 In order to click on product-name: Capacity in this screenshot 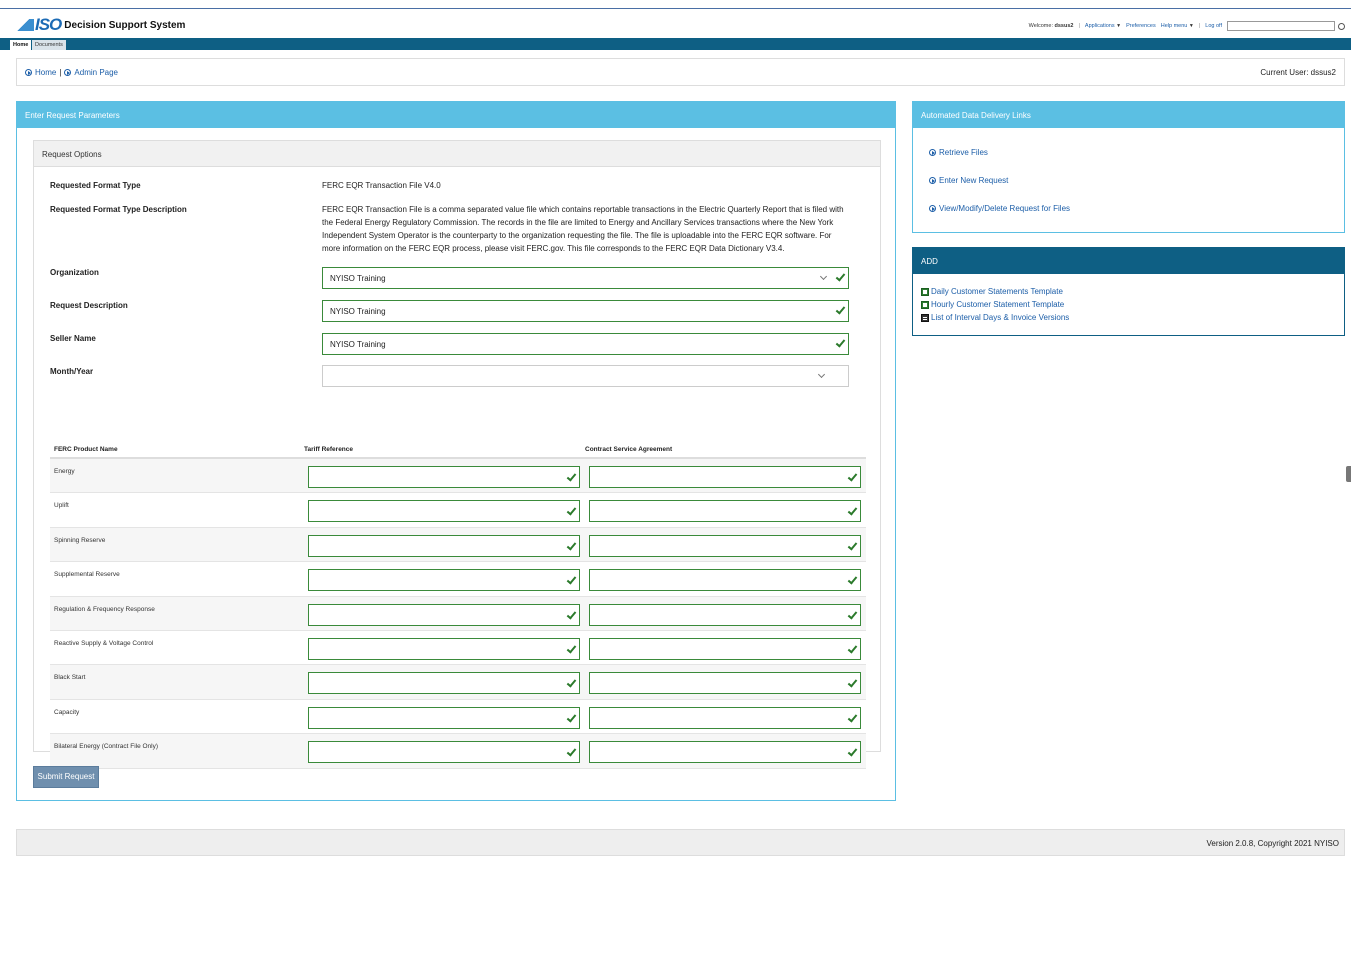, I will do `click(67, 712)`.